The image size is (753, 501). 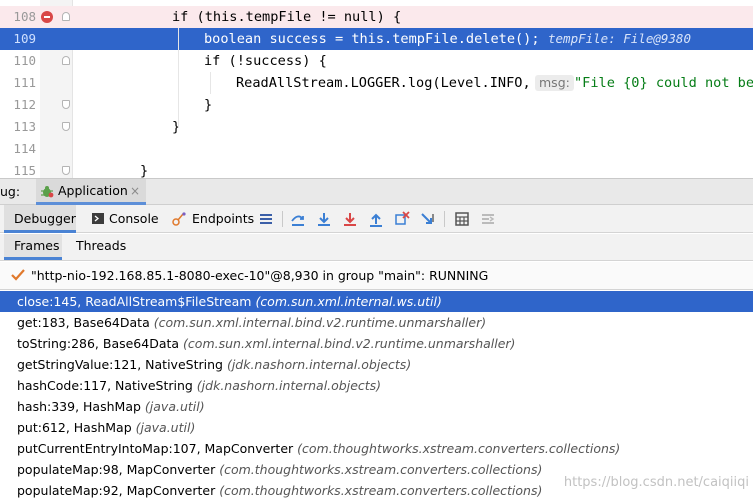 I want to click on tab-frames-label: Frames, so click(x=37, y=245).